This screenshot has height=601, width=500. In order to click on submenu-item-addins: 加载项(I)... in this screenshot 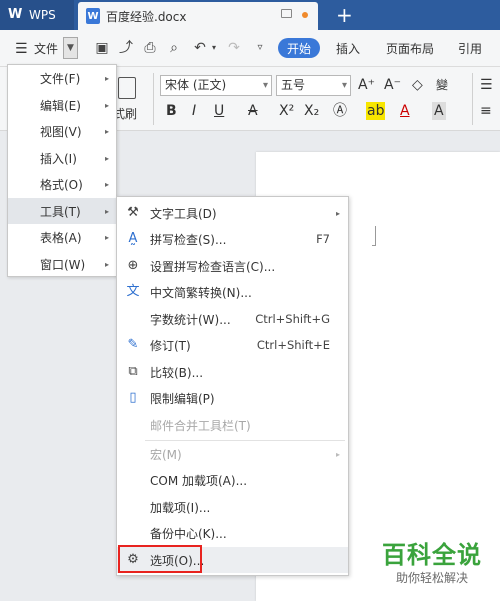, I will do `click(232, 507)`.